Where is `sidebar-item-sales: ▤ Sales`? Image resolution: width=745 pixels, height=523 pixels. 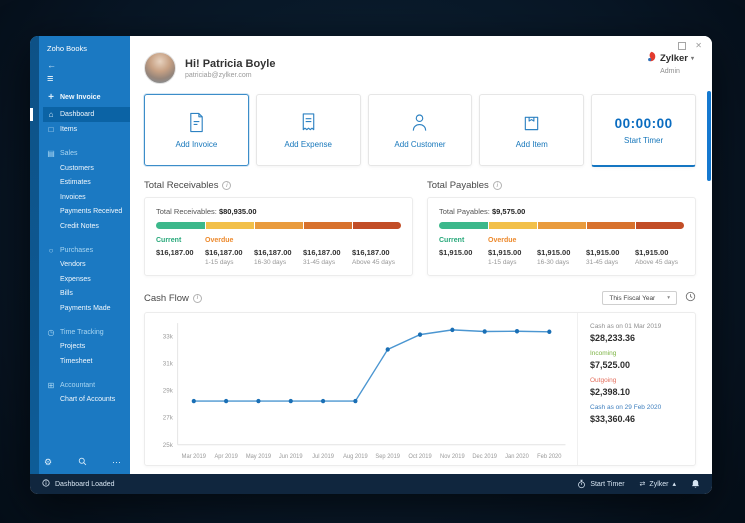
sidebar-item-sales: ▤ Sales is located at coordinates (86, 153).